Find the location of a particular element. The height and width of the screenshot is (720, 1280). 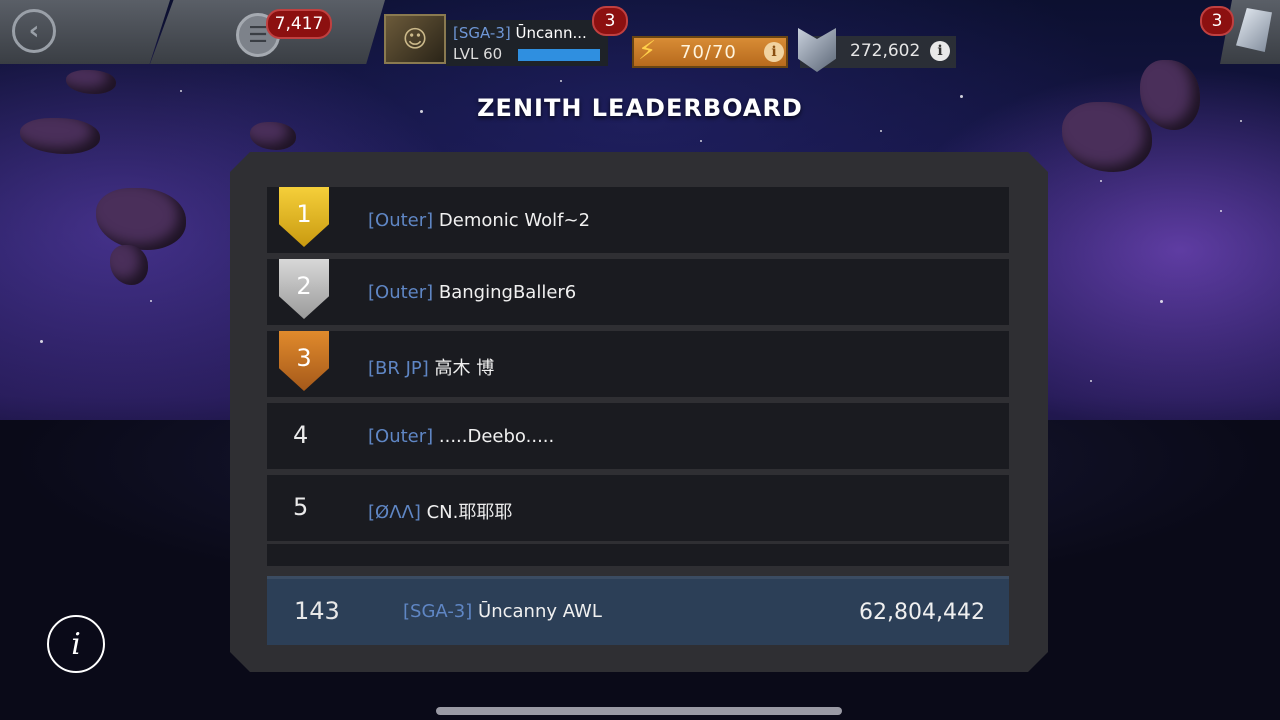

leaderboard-row: 3 [BR JP] 高木 博 is located at coordinates (638, 364).